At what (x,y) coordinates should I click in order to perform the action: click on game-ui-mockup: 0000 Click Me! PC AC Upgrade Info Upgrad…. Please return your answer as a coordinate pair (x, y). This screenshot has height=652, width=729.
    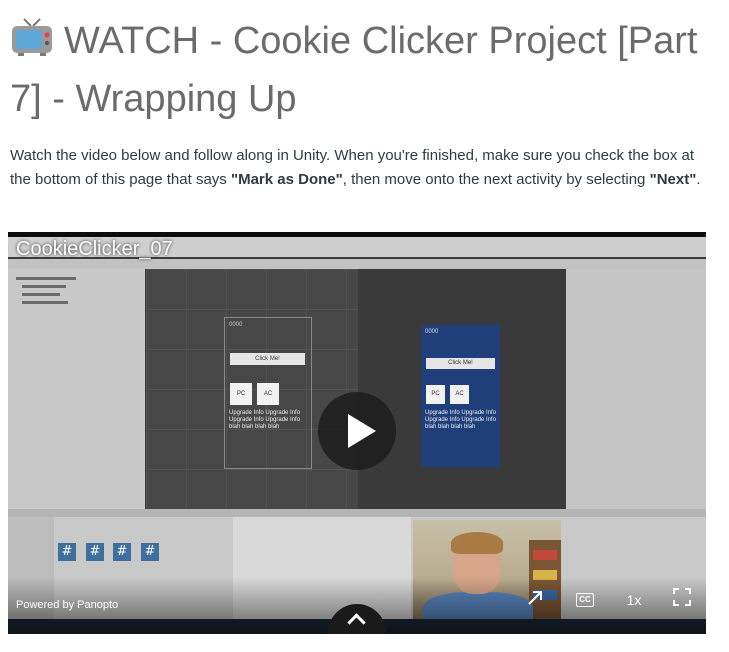
    Looking at the image, I should click on (460, 396).